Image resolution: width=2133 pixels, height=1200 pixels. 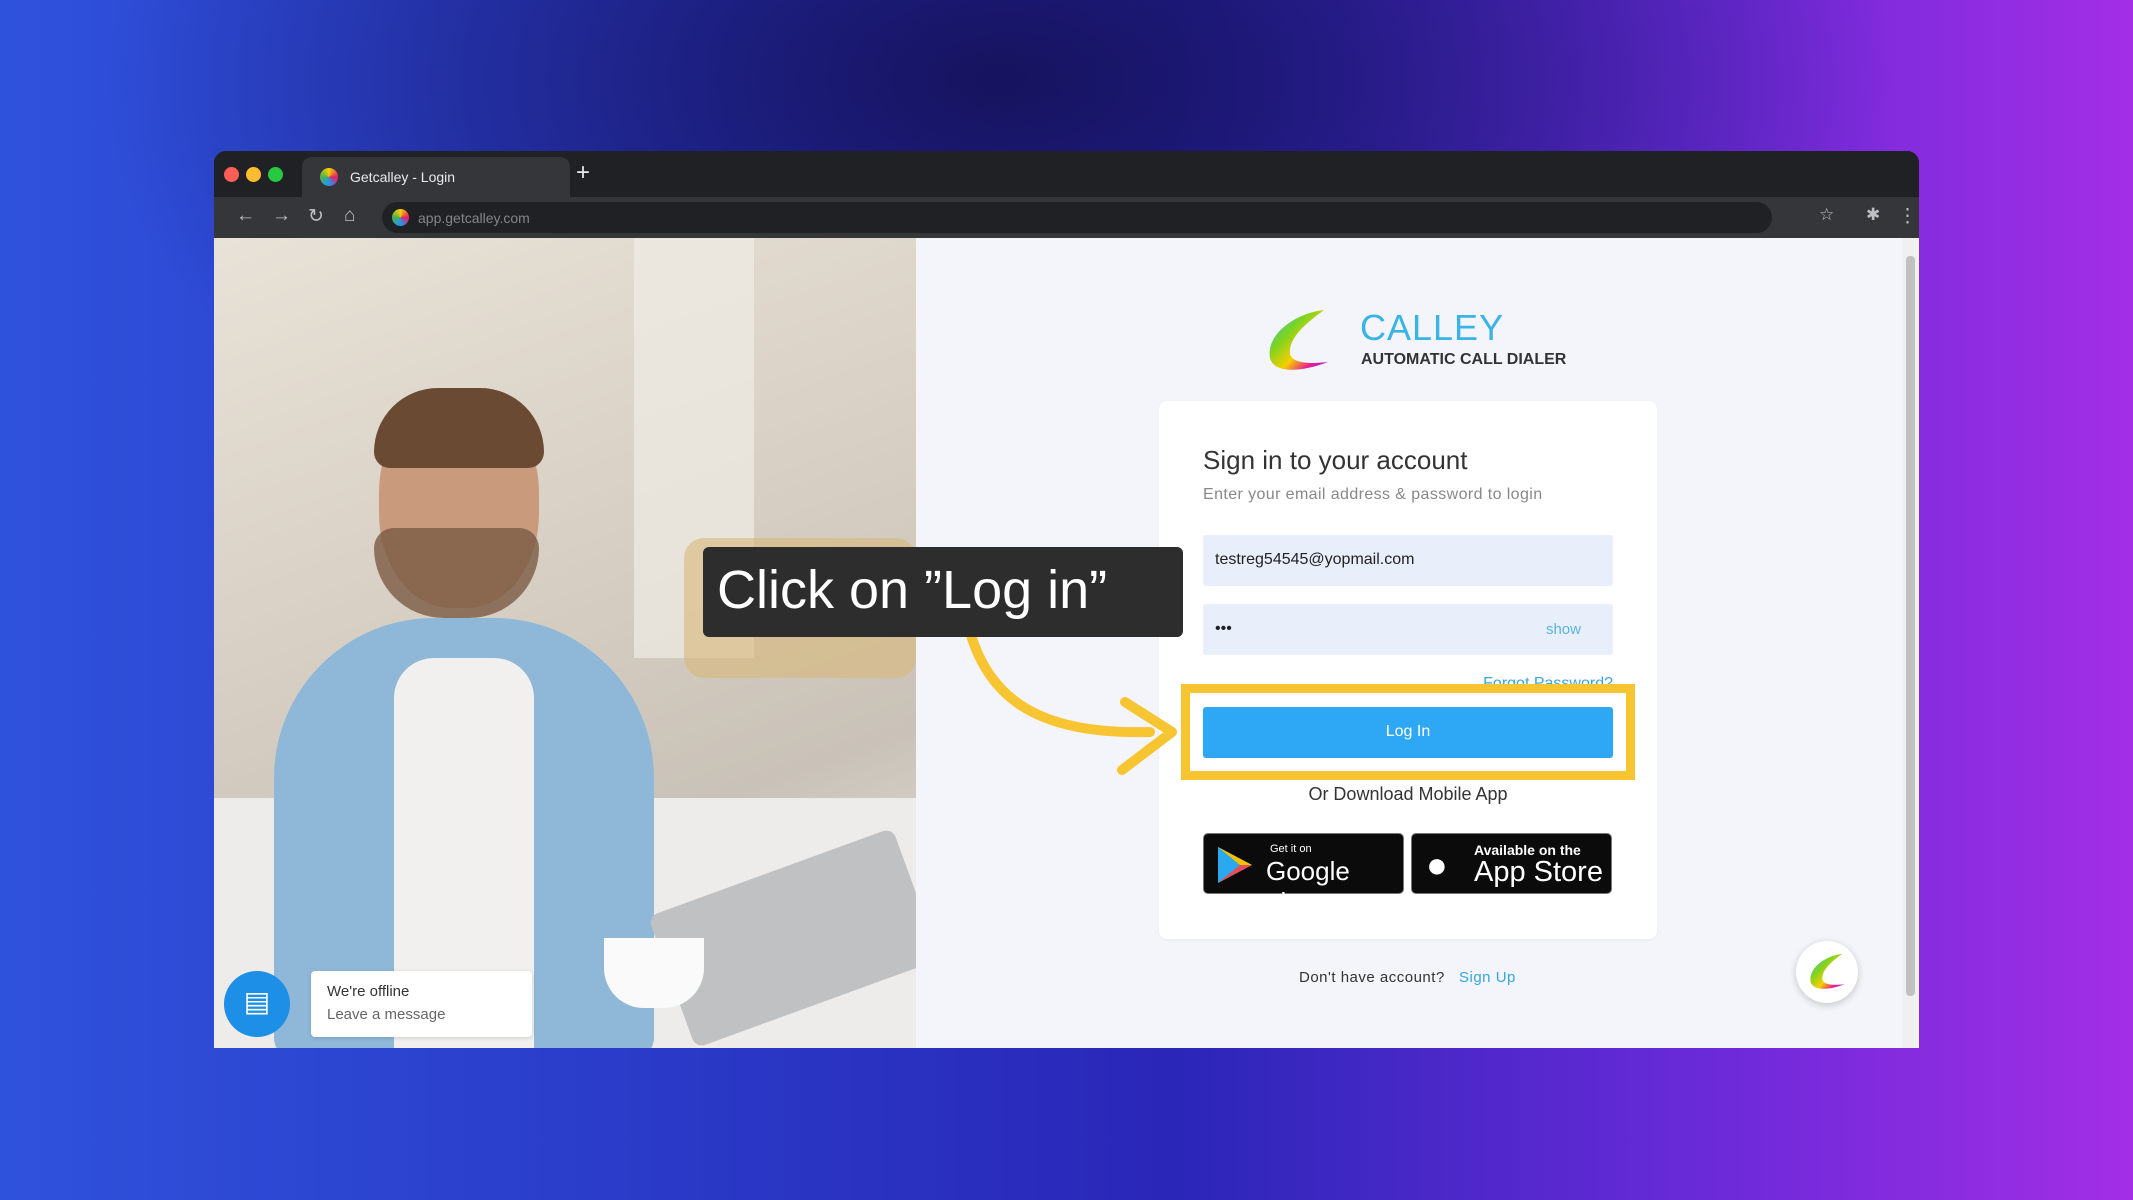 I want to click on home-icon: ⌂, so click(x=349, y=216).